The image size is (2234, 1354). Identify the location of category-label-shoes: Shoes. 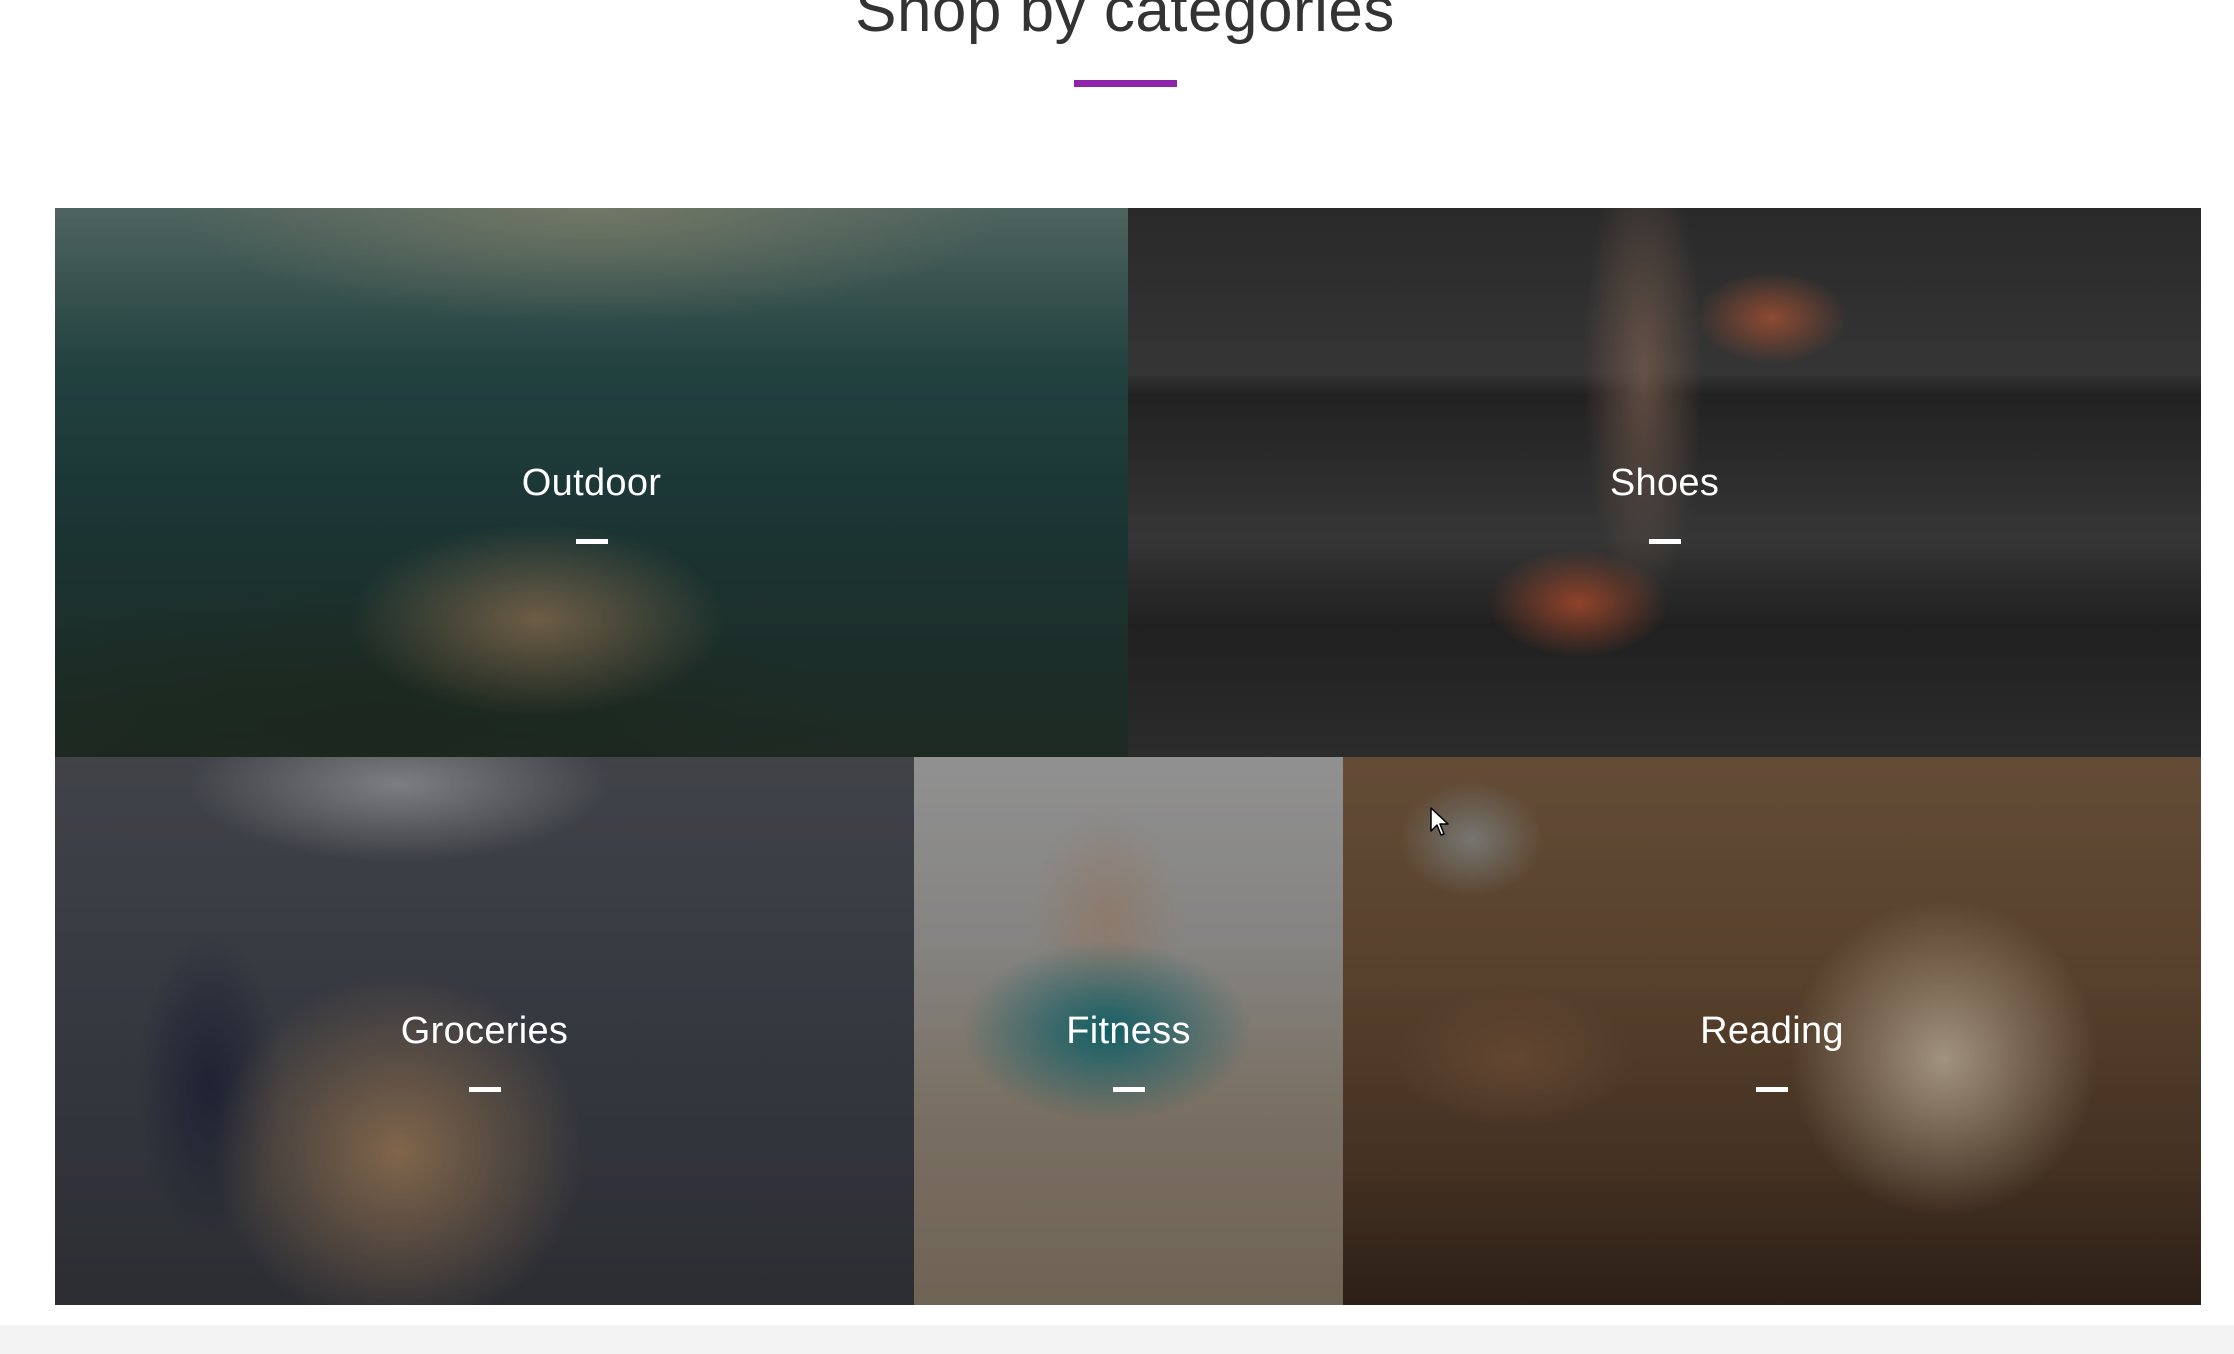
(1664, 483).